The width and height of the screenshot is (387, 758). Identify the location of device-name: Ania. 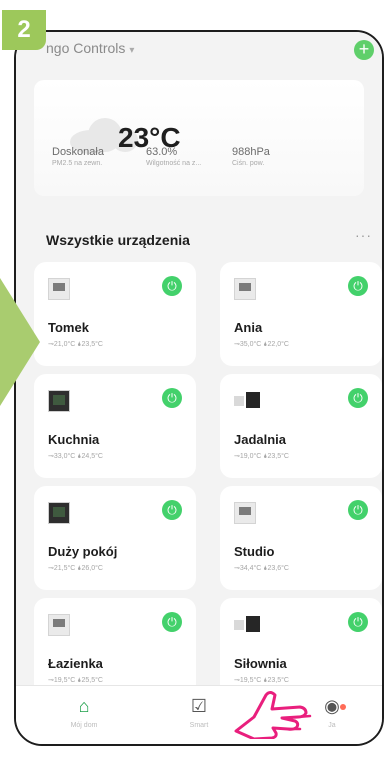
(248, 327).